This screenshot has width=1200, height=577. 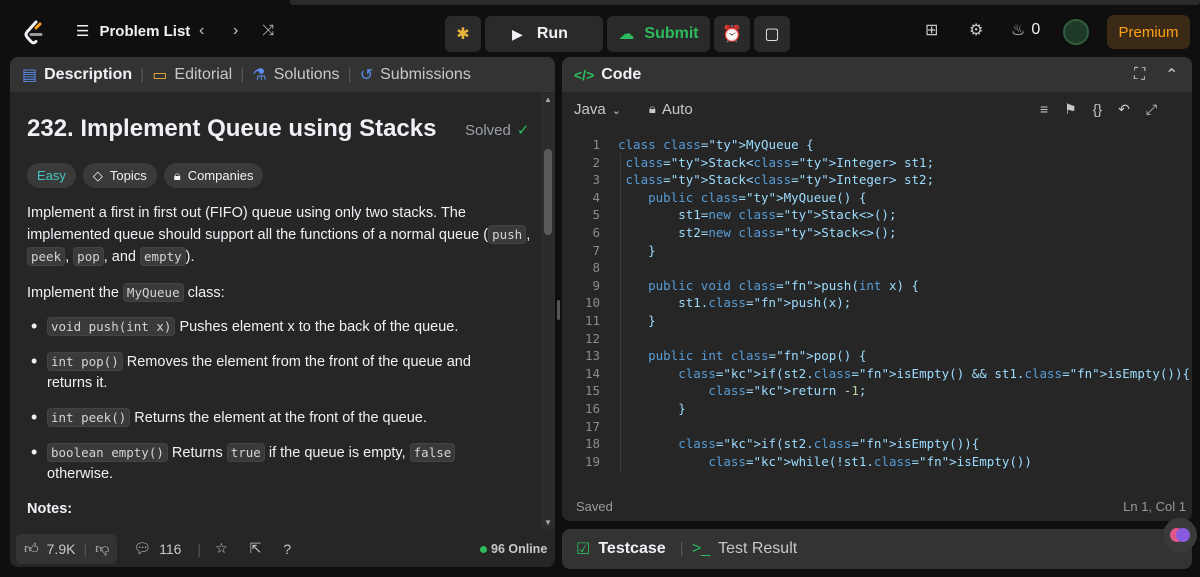 I want to click on code-line: st1=new class="ty">Stack<>();, so click(x=757, y=214).